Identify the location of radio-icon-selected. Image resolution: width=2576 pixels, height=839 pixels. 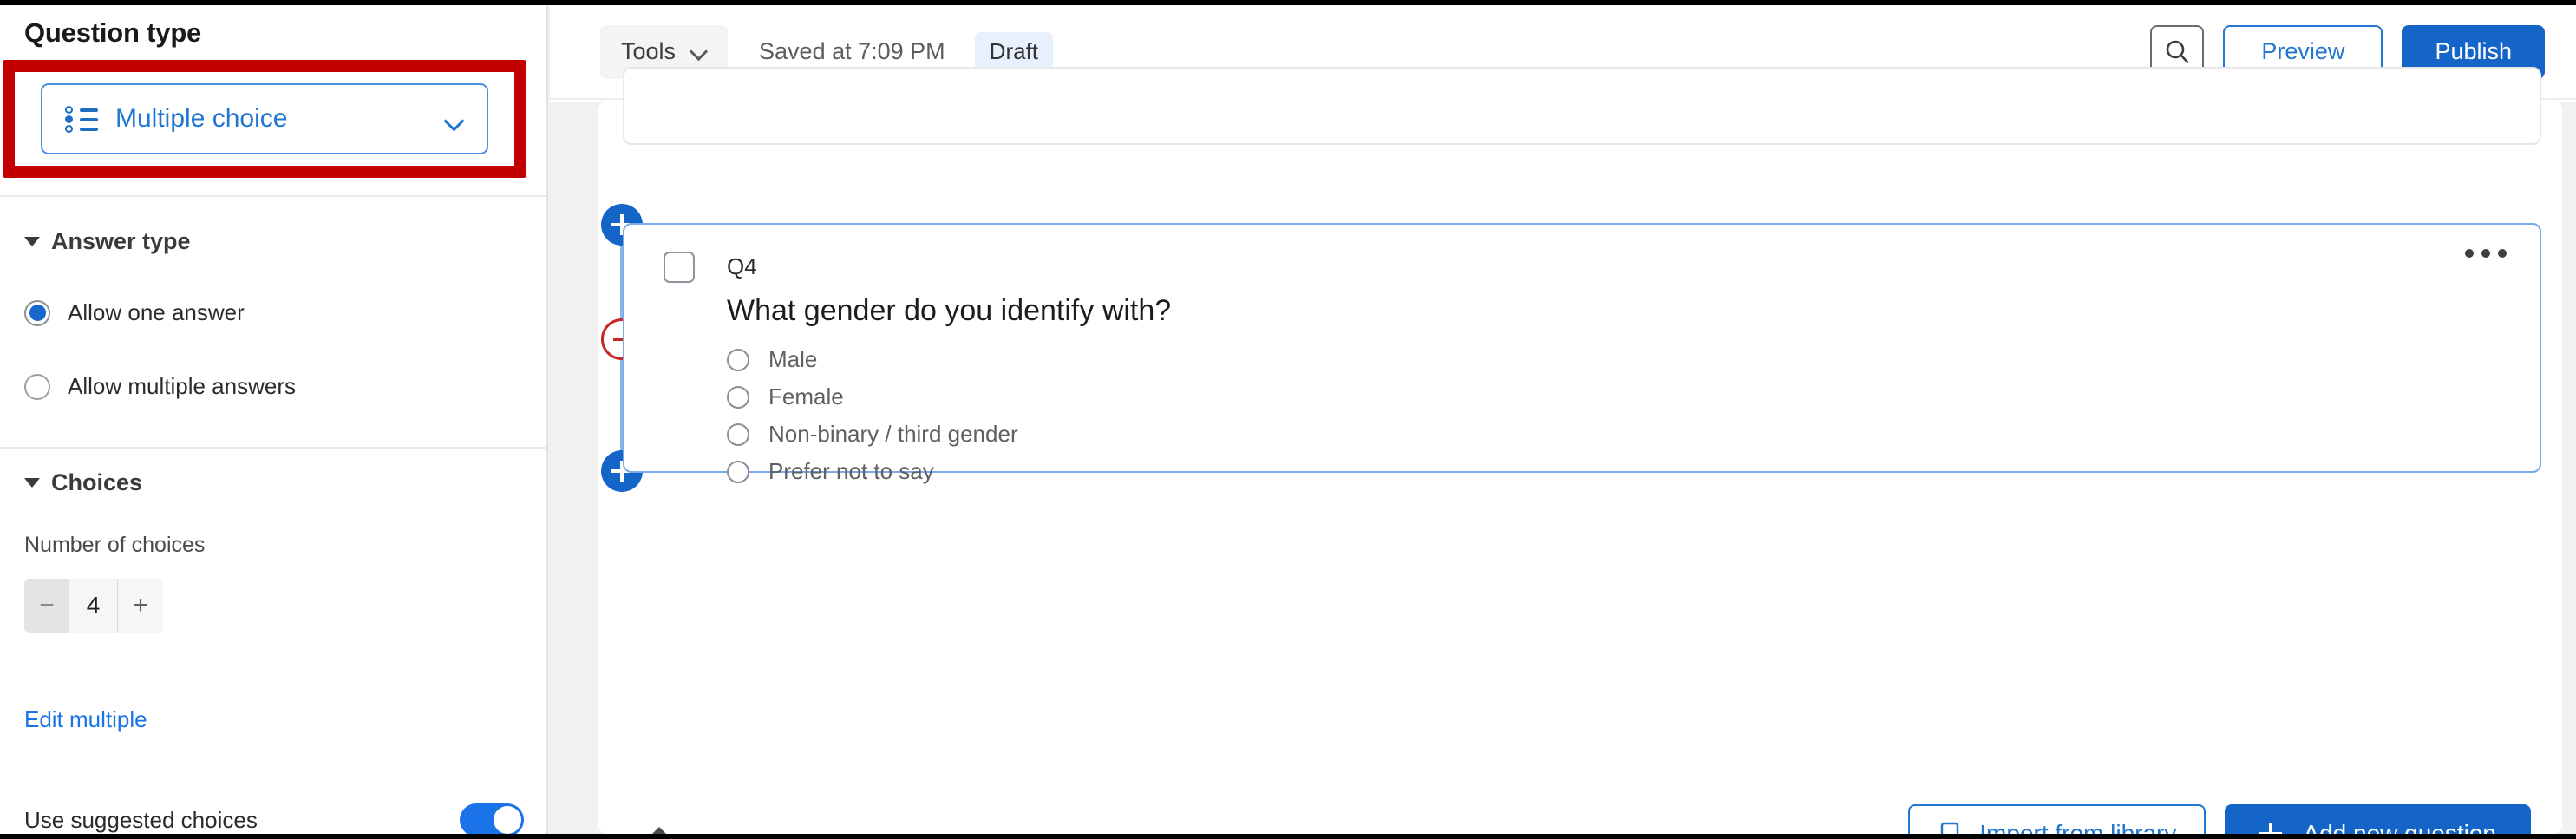
(37, 313).